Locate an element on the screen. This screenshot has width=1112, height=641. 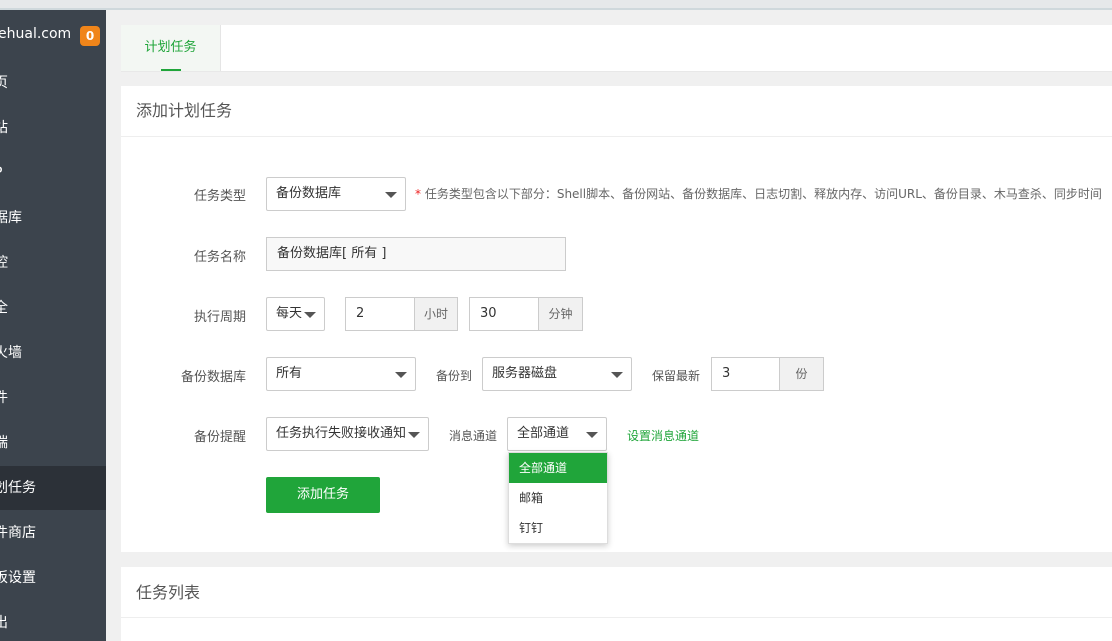
sidebar-item-label: 端 is located at coordinates (4, 443).